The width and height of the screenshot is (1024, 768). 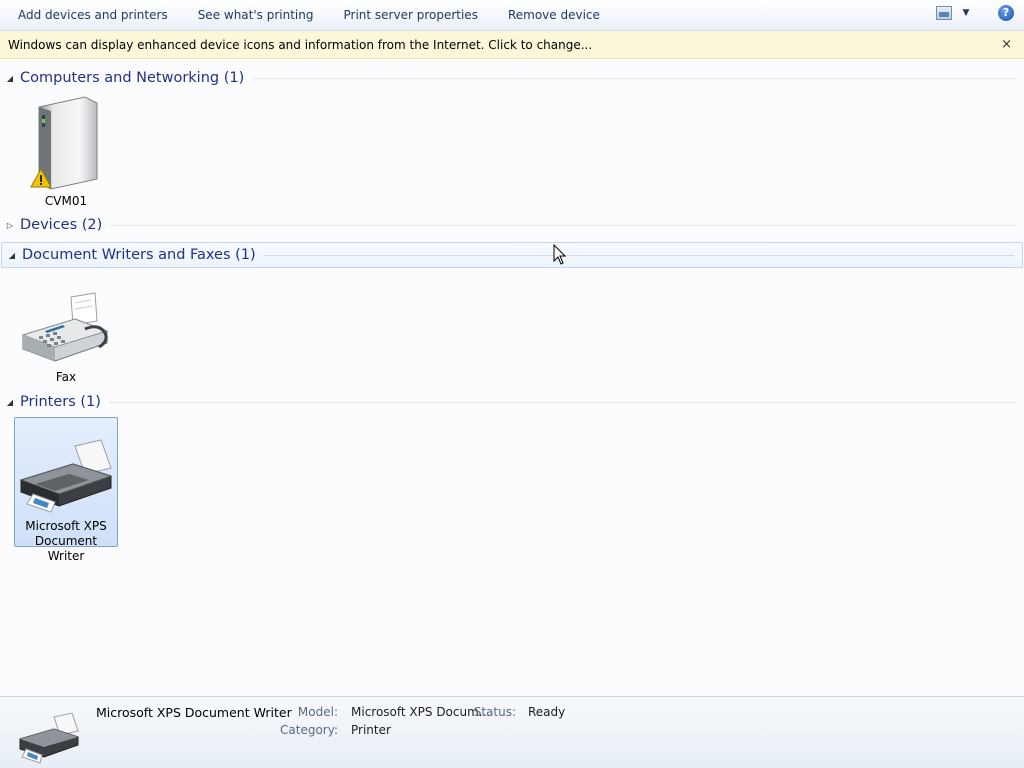 I want to click on expand-triangle-icon: ▷, so click(x=10, y=225).